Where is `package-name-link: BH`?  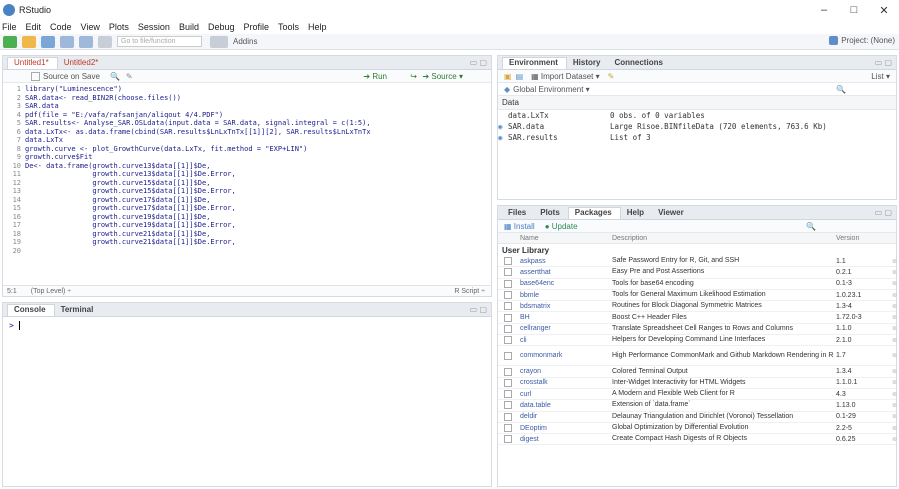 package-name-link: BH is located at coordinates (566, 317).